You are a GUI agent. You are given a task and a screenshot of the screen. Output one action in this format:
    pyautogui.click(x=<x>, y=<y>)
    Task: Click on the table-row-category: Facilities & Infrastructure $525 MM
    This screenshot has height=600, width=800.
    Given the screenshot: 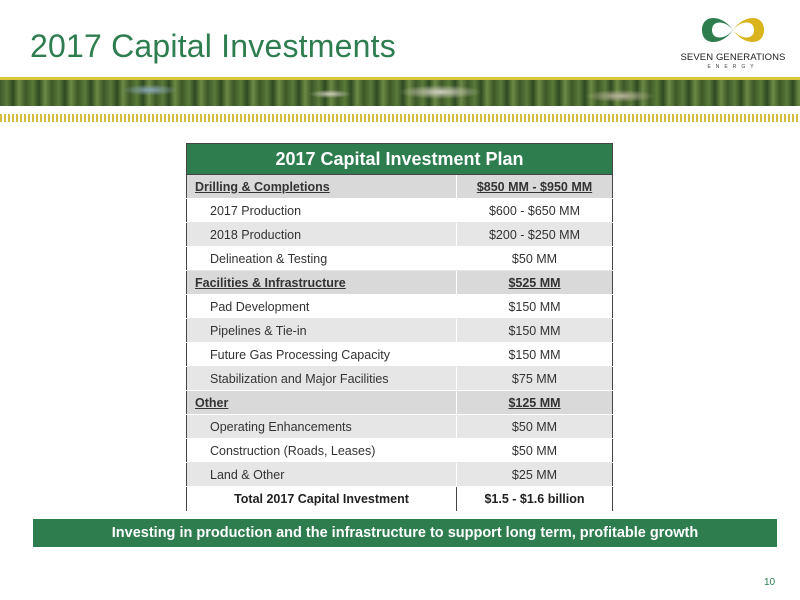 What is the action you would take?
    pyautogui.click(x=399, y=282)
    